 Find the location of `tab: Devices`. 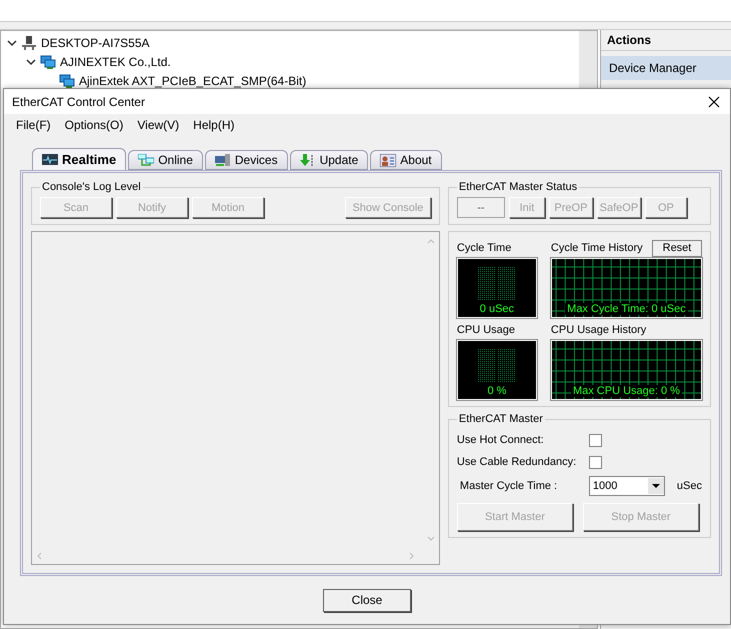

tab: Devices is located at coordinates (246, 160).